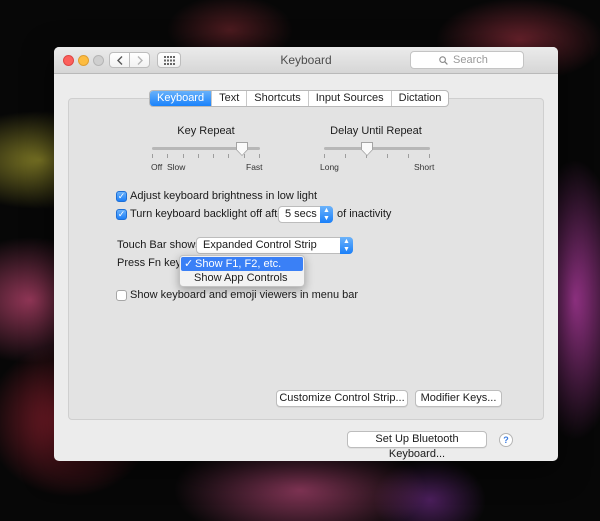  I want to click on slider-track, so click(377, 148).